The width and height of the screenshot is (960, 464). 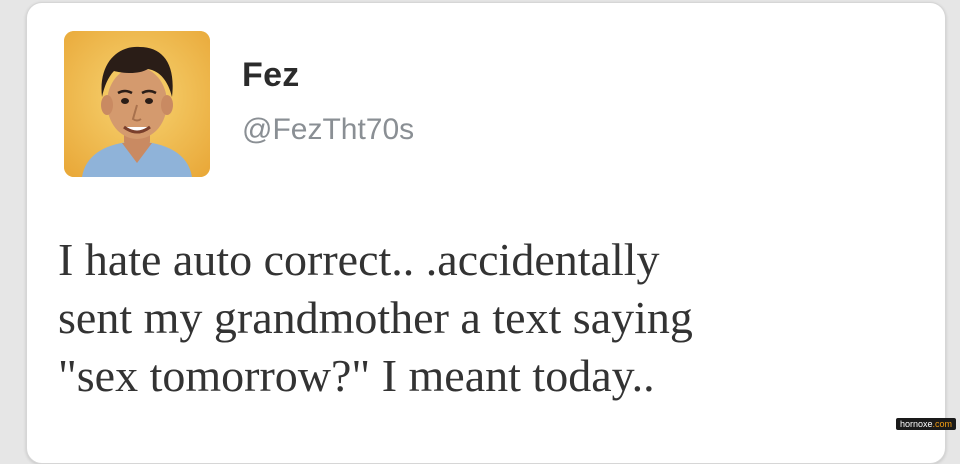 I want to click on watermark-accent: .com, so click(x=942, y=424).